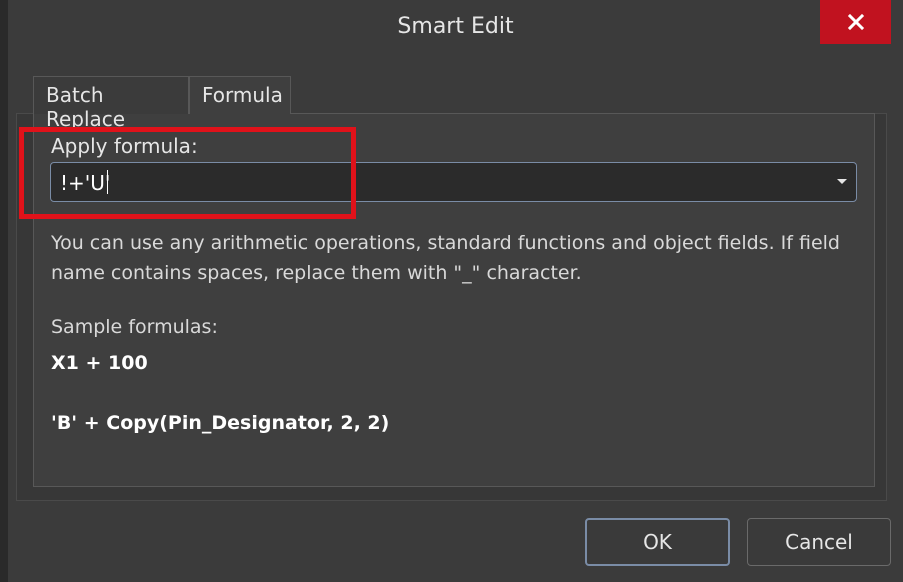  What do you see at coordinates (85, 183) in the screenshot?
I see `formula-input: !+'U'` at bounding box center [85, 183].